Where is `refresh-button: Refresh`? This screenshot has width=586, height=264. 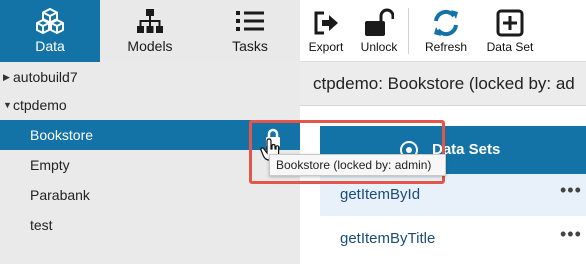 refresh-button: Refresh is located at coordinates (446, 31).